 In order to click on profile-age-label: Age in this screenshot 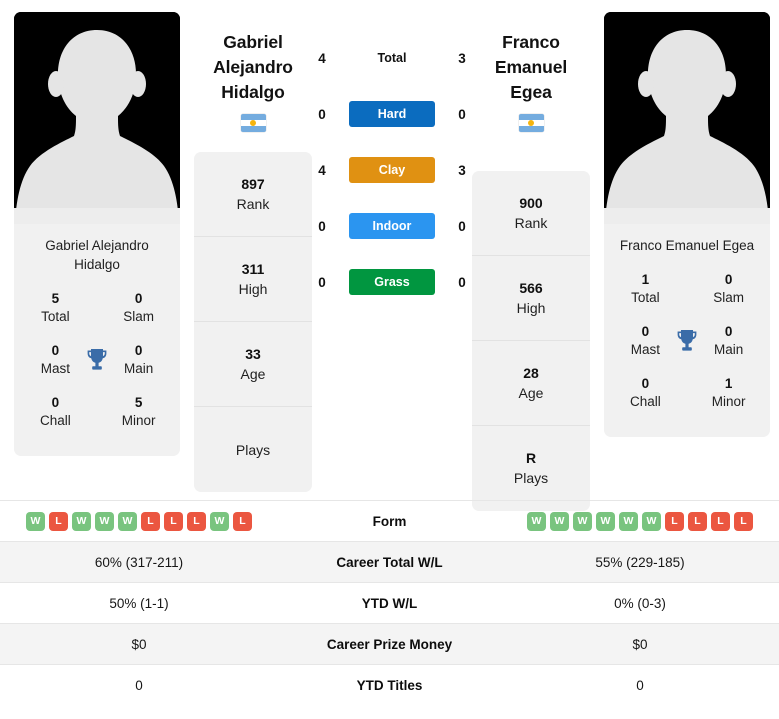, I will do `click(253, 373)`.